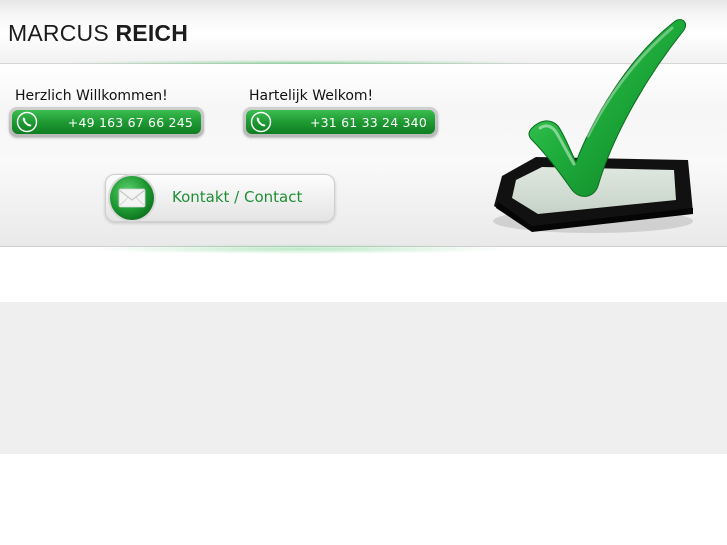  Describe the element at coordinates (237, 197) in the screenshot. I see `contact-button-label: Kontakt / Contact` at that location.